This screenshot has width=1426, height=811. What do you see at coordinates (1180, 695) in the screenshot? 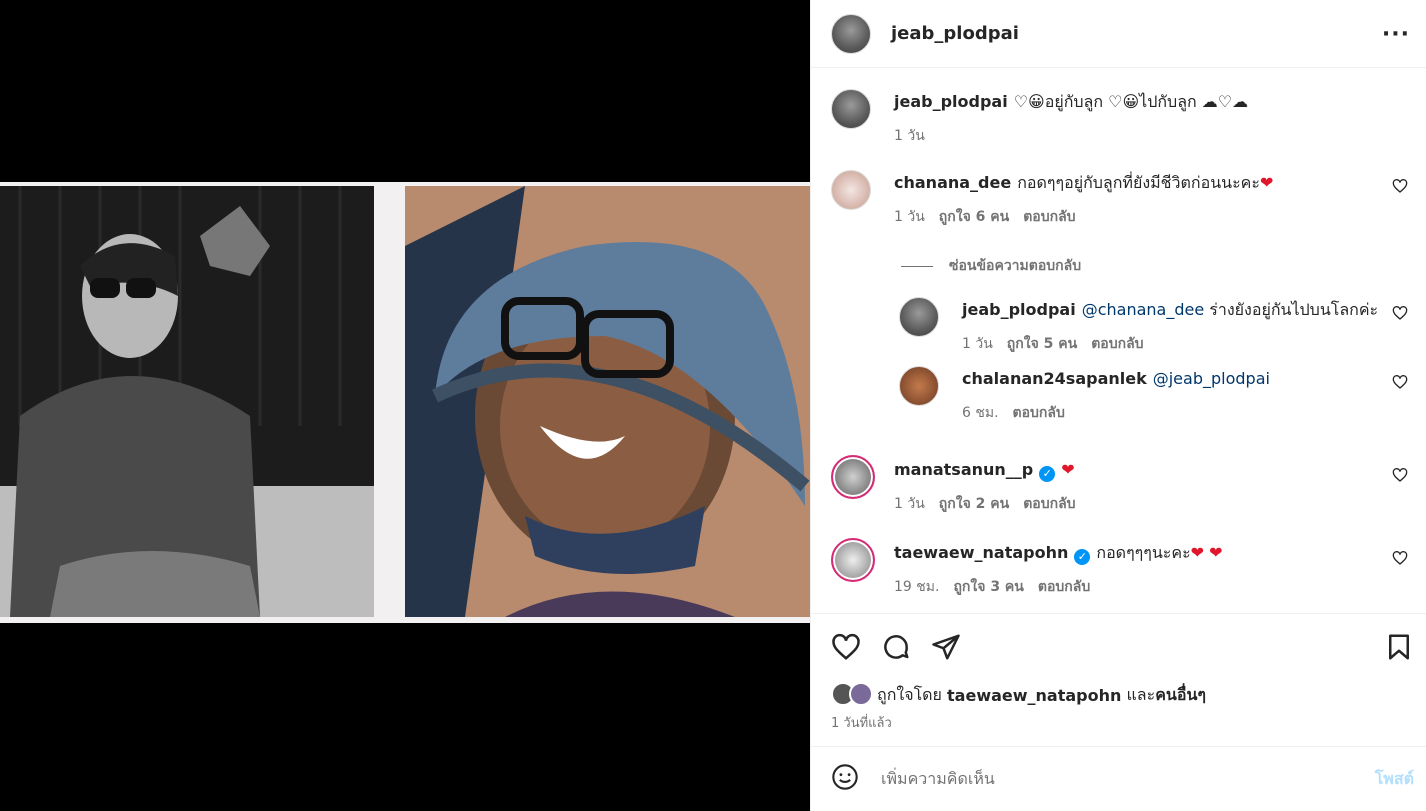
I see `likes-others: คนอื่นๆ` at bounding box center [1180, 695].